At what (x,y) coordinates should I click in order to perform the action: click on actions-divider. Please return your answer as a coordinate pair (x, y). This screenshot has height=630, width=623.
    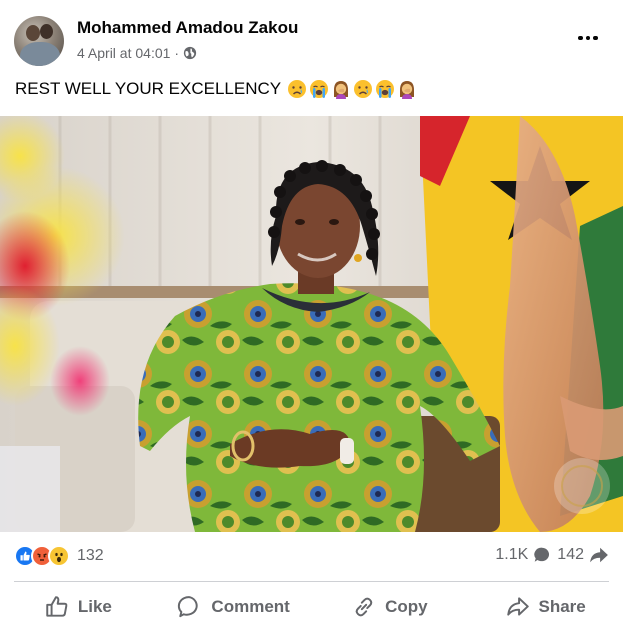
    Looking at the image, I should click on (311, 581).